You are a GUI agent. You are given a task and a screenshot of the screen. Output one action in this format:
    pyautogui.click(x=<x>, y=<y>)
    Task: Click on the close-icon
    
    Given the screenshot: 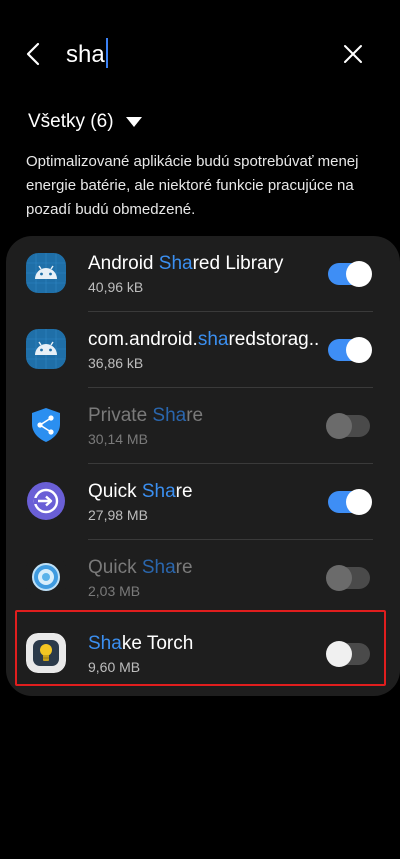 What is the action you would take?
    pyautogui.click(x=353, y=54)
    